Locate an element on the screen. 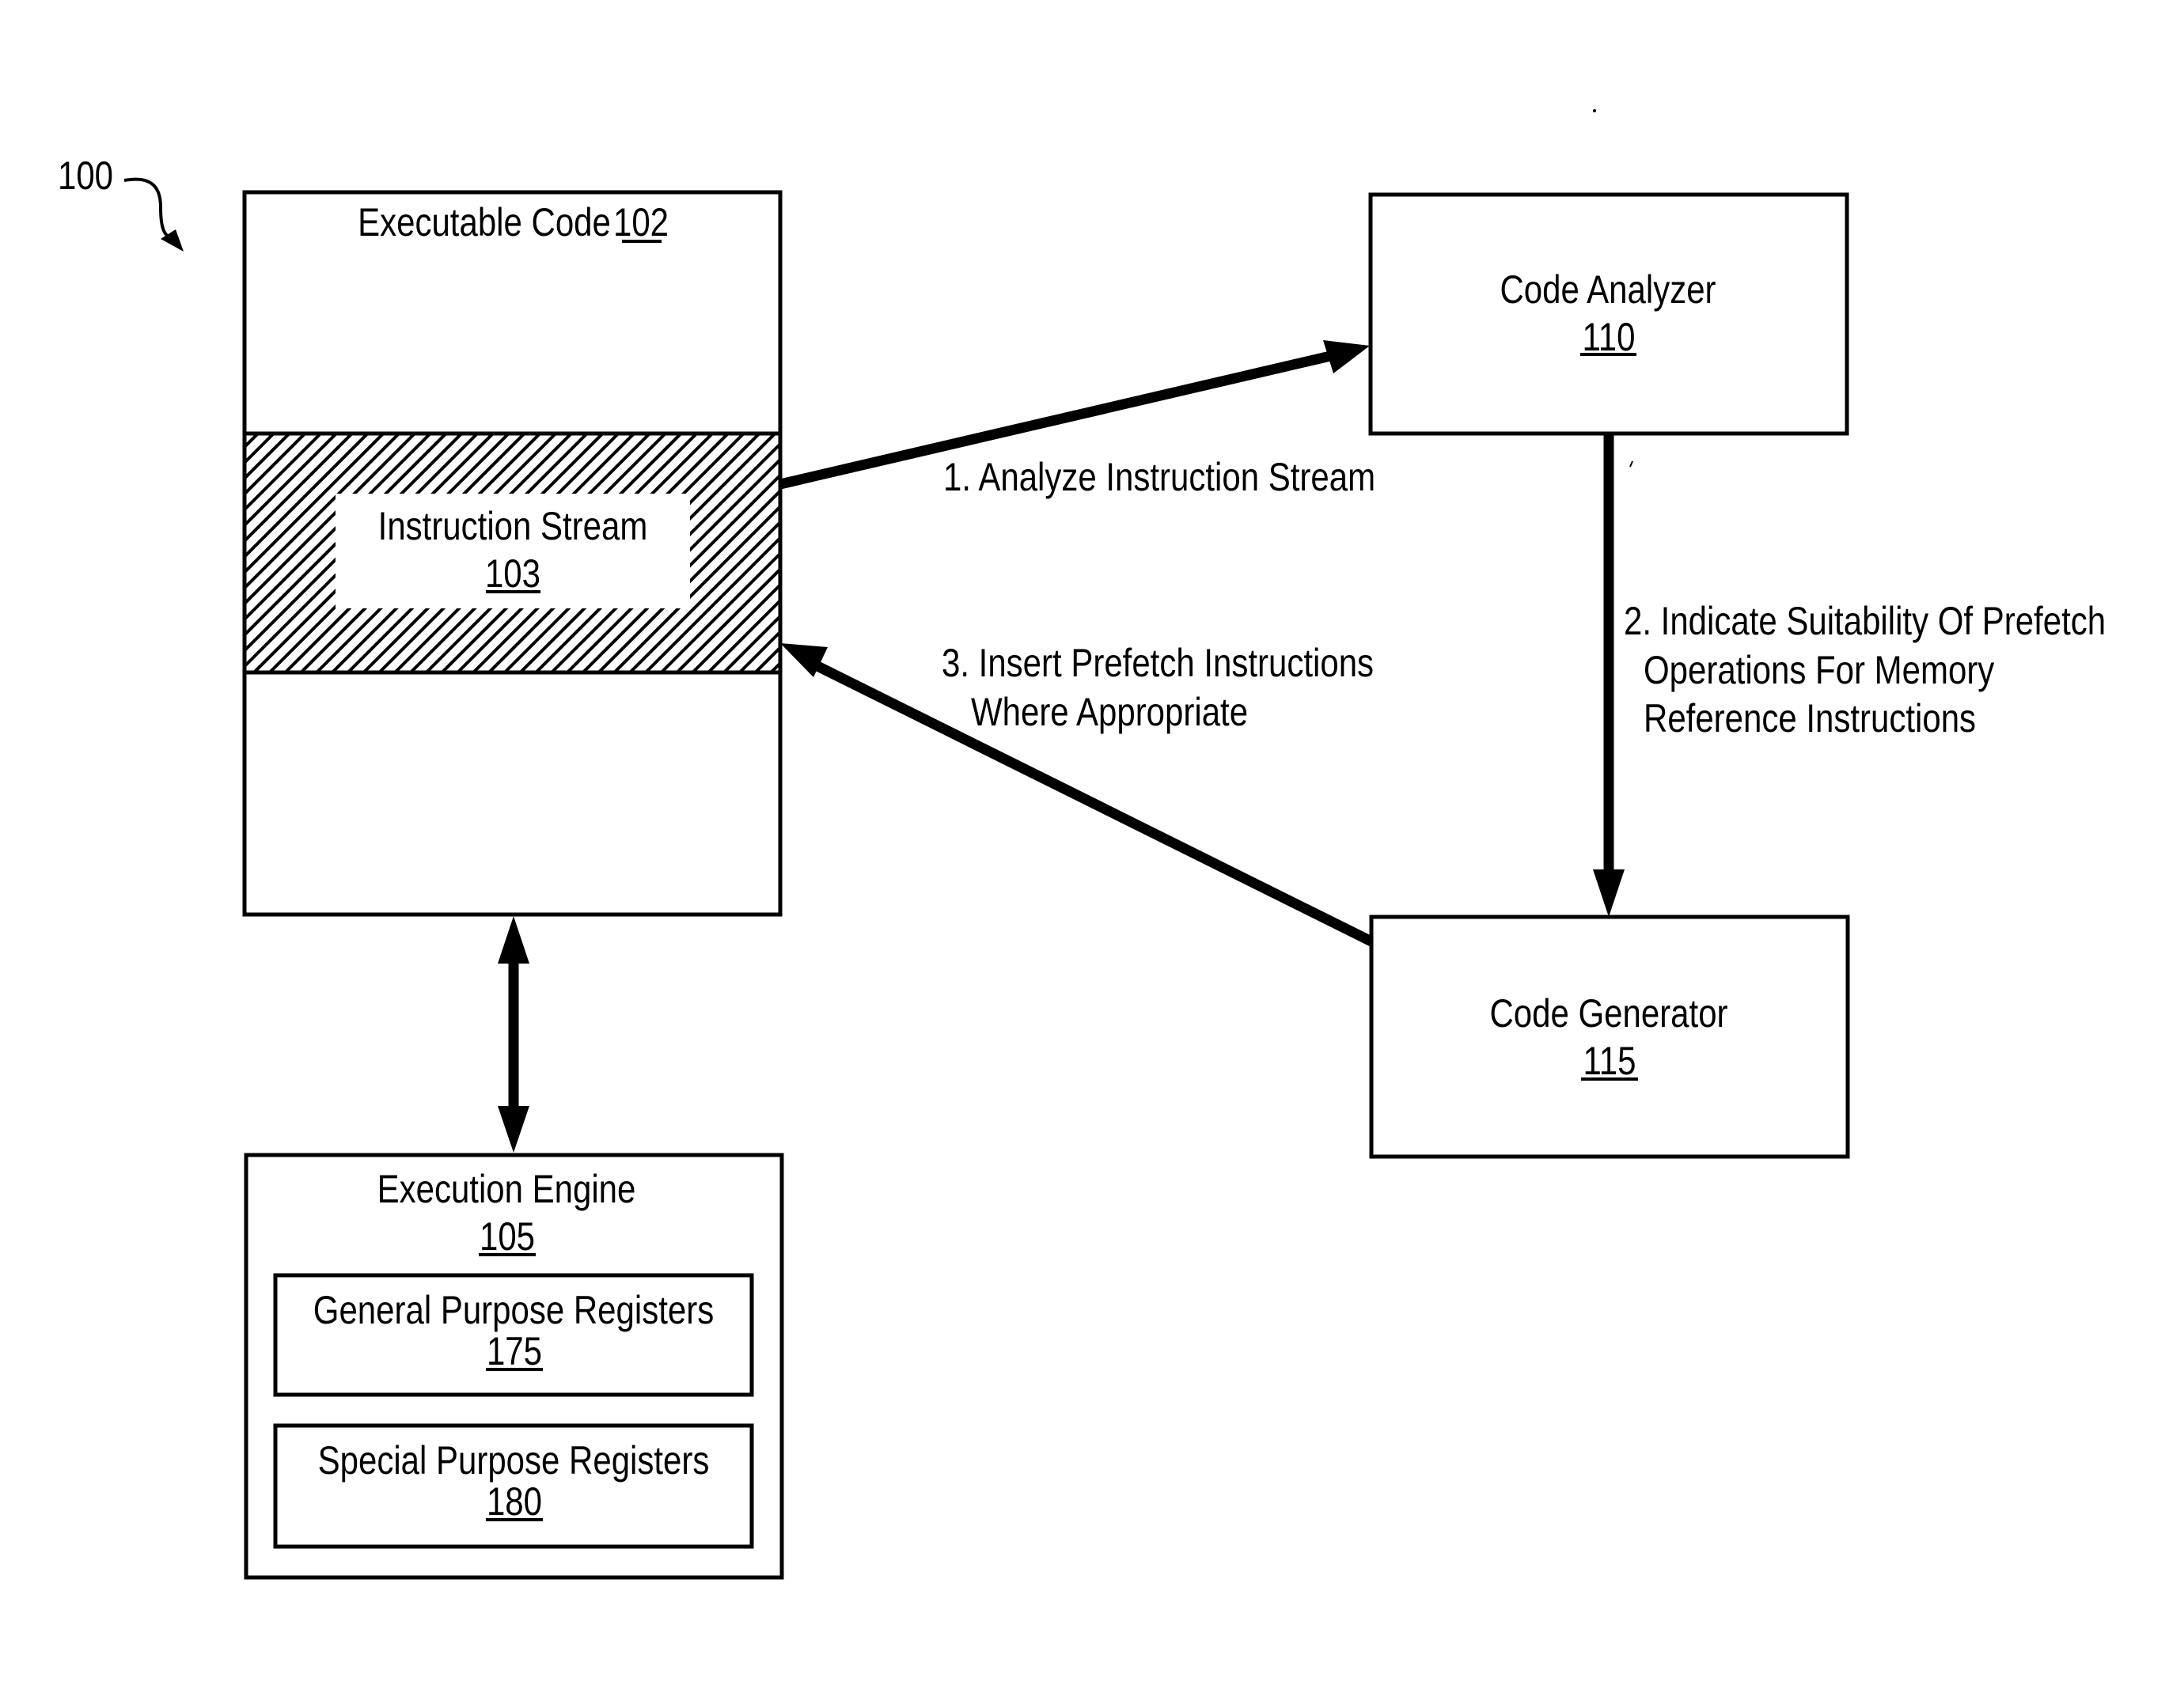  flow-label-step3-line2: Where Appropriate is located at coordinates (1109, 712).